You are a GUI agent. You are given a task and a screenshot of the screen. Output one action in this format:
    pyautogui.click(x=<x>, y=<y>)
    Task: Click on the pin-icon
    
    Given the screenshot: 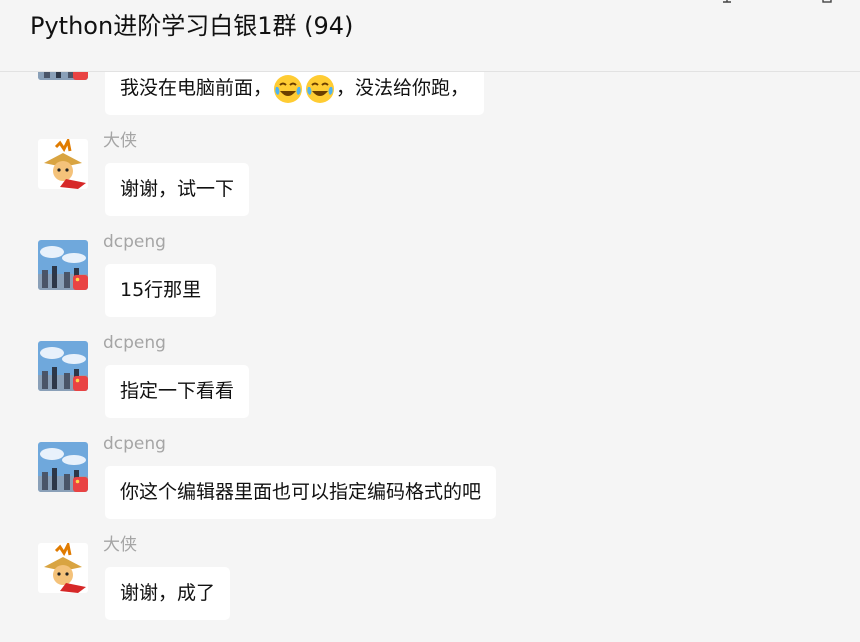 What is the action you would take?
    pyautogui.click(x=727, y=3)
    